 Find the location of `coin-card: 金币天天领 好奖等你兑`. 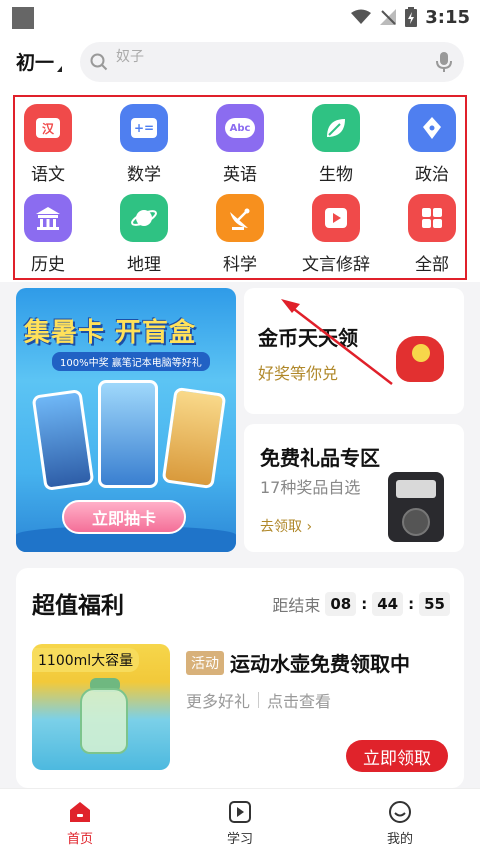

coin-card: 金币天天领 好奖等你兑 is located at coordinates (354, 351).